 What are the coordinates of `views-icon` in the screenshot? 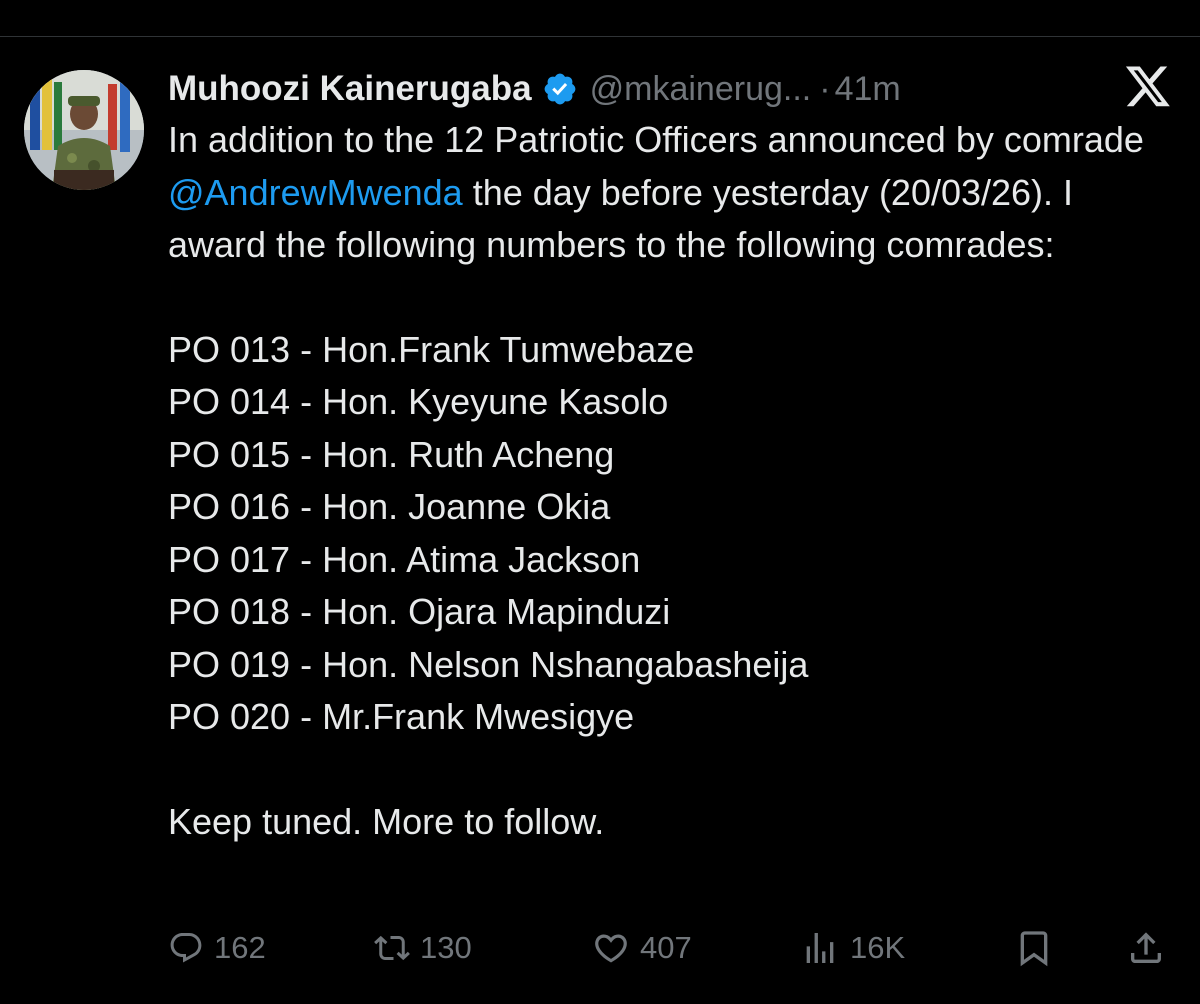 It's located at (820, 948).